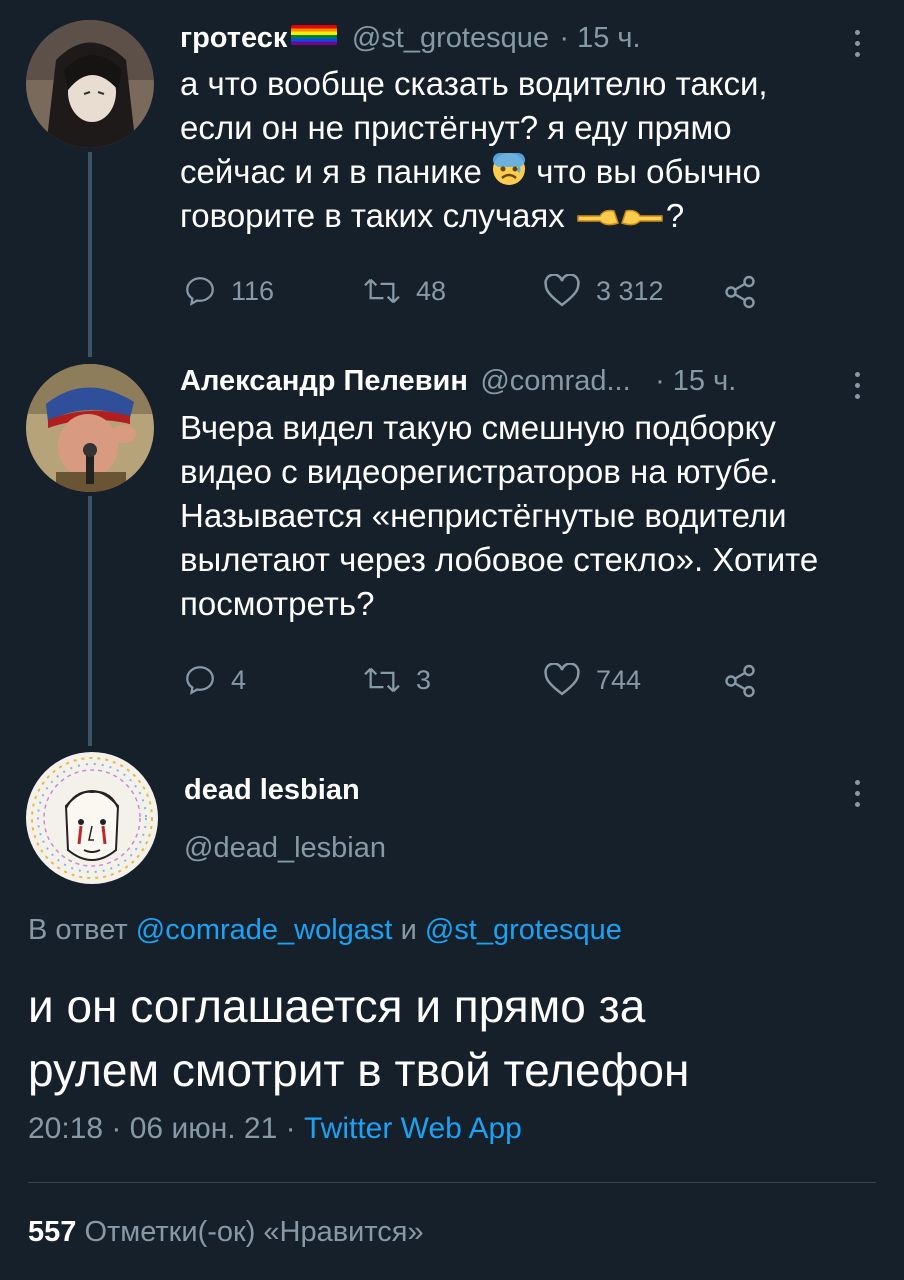 This screenshot has height=1280, width=904. I want to click on retweet-button: 3, so click(396, 680).